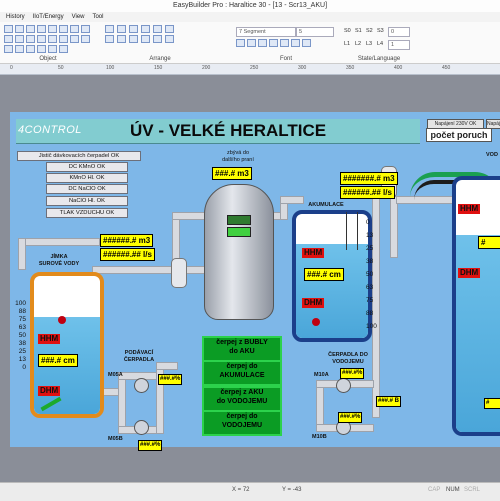 The width and height of the screenshot is (500, 501). Describe the element at coordinates (97, 17) in the screenshot. I see `menu-tool: Tool` at that location.